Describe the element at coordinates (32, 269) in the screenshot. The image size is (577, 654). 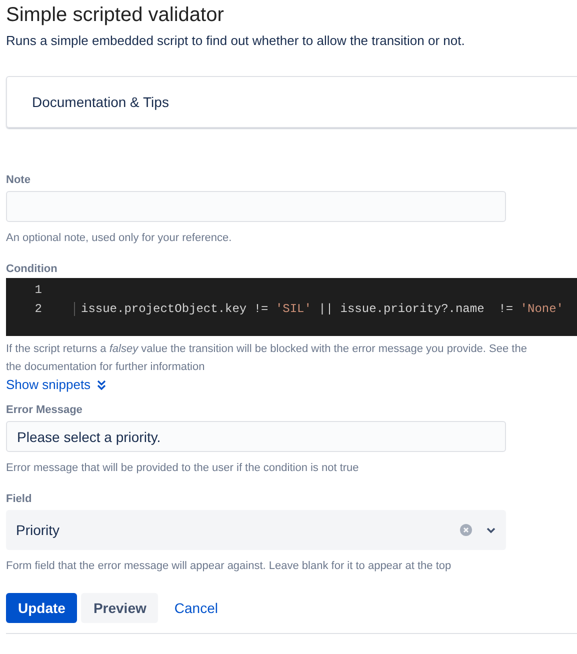
I see `field-label: Condition` at that location.